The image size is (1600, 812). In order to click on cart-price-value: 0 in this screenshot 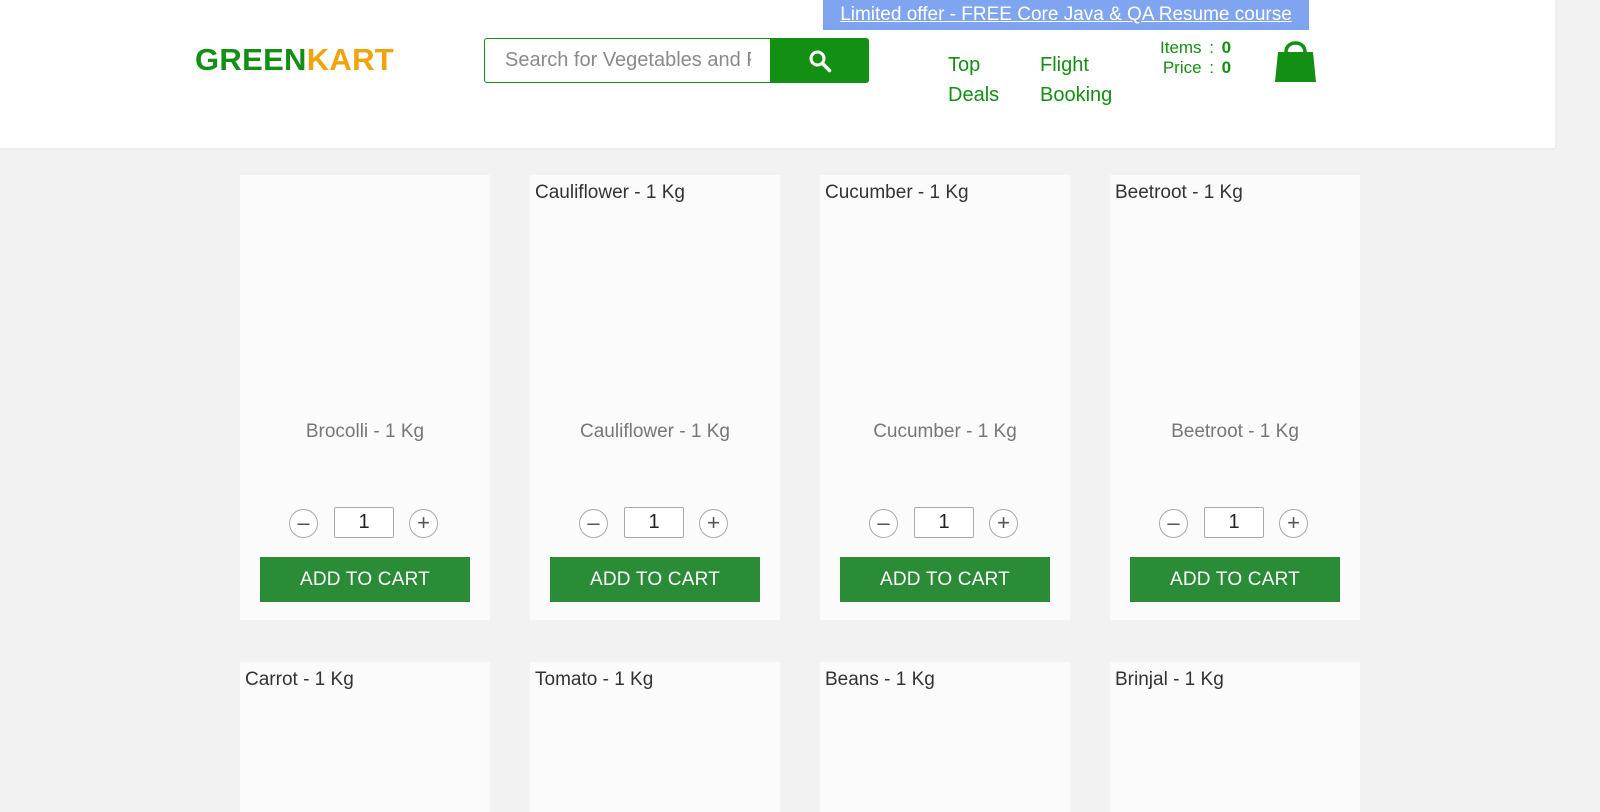, I will do `click(1226, 67)`.